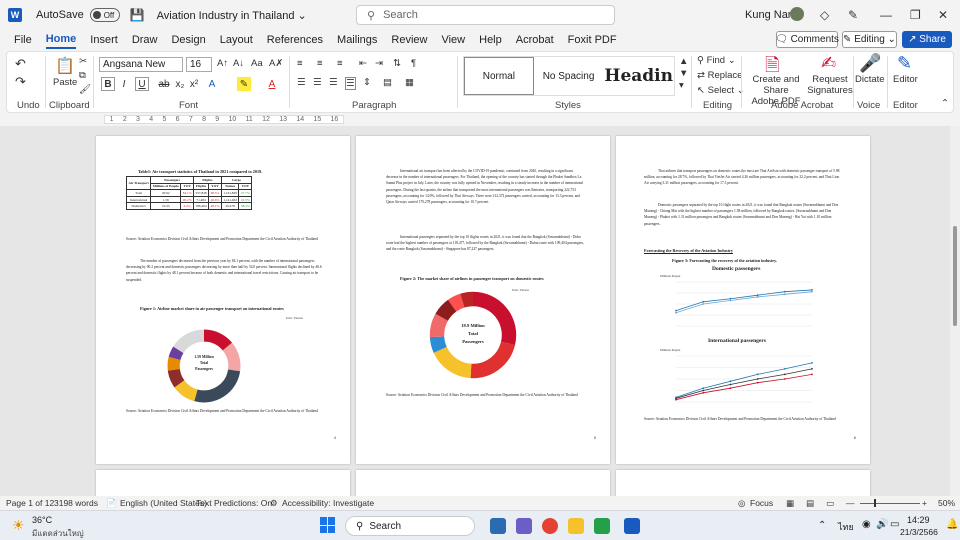 The image size is (960, 540). I want to click on clock-date: 21/3/2566, so click(919, 532).